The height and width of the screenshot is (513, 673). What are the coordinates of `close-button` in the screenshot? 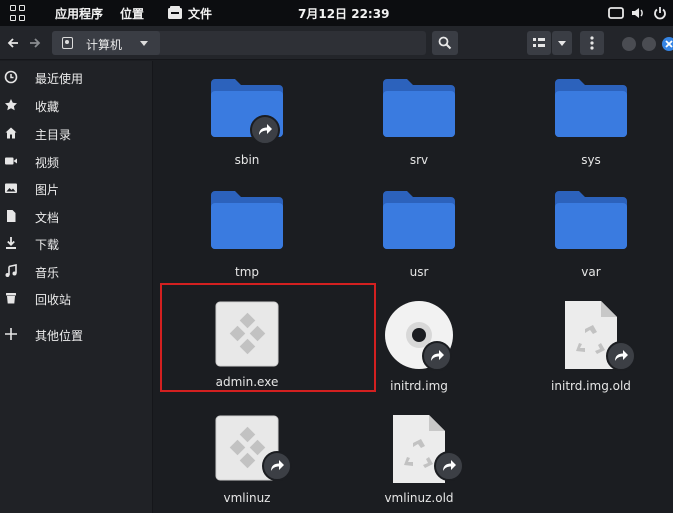 It's located at (667, 44).